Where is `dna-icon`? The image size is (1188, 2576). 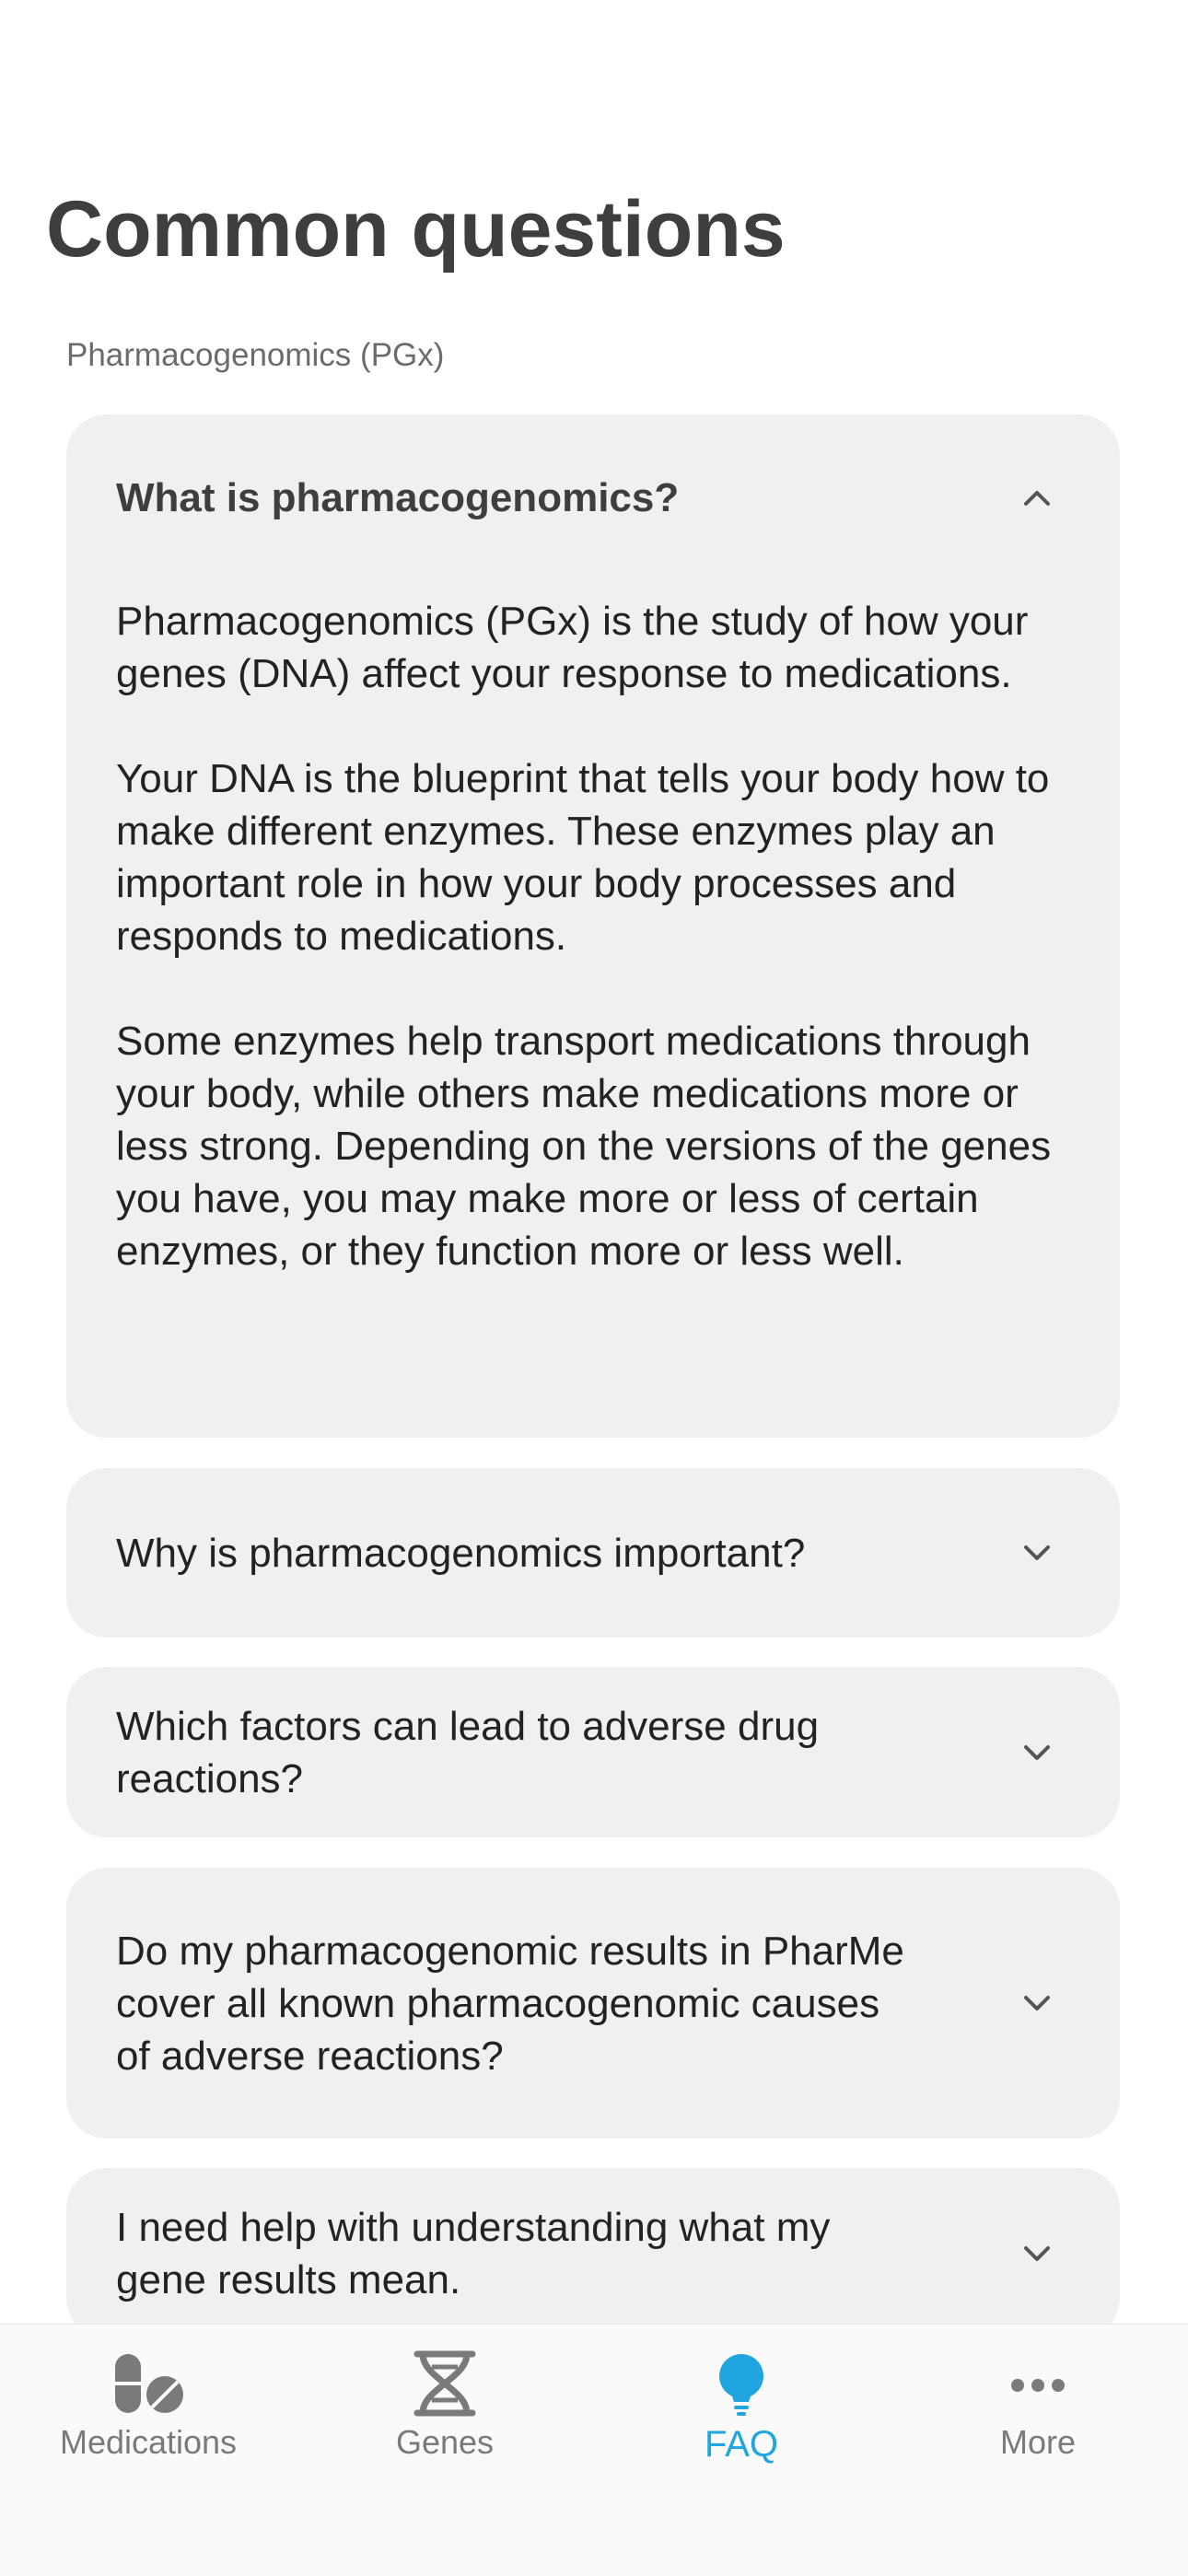 dna-icon is located at coordinates (445, 2383).